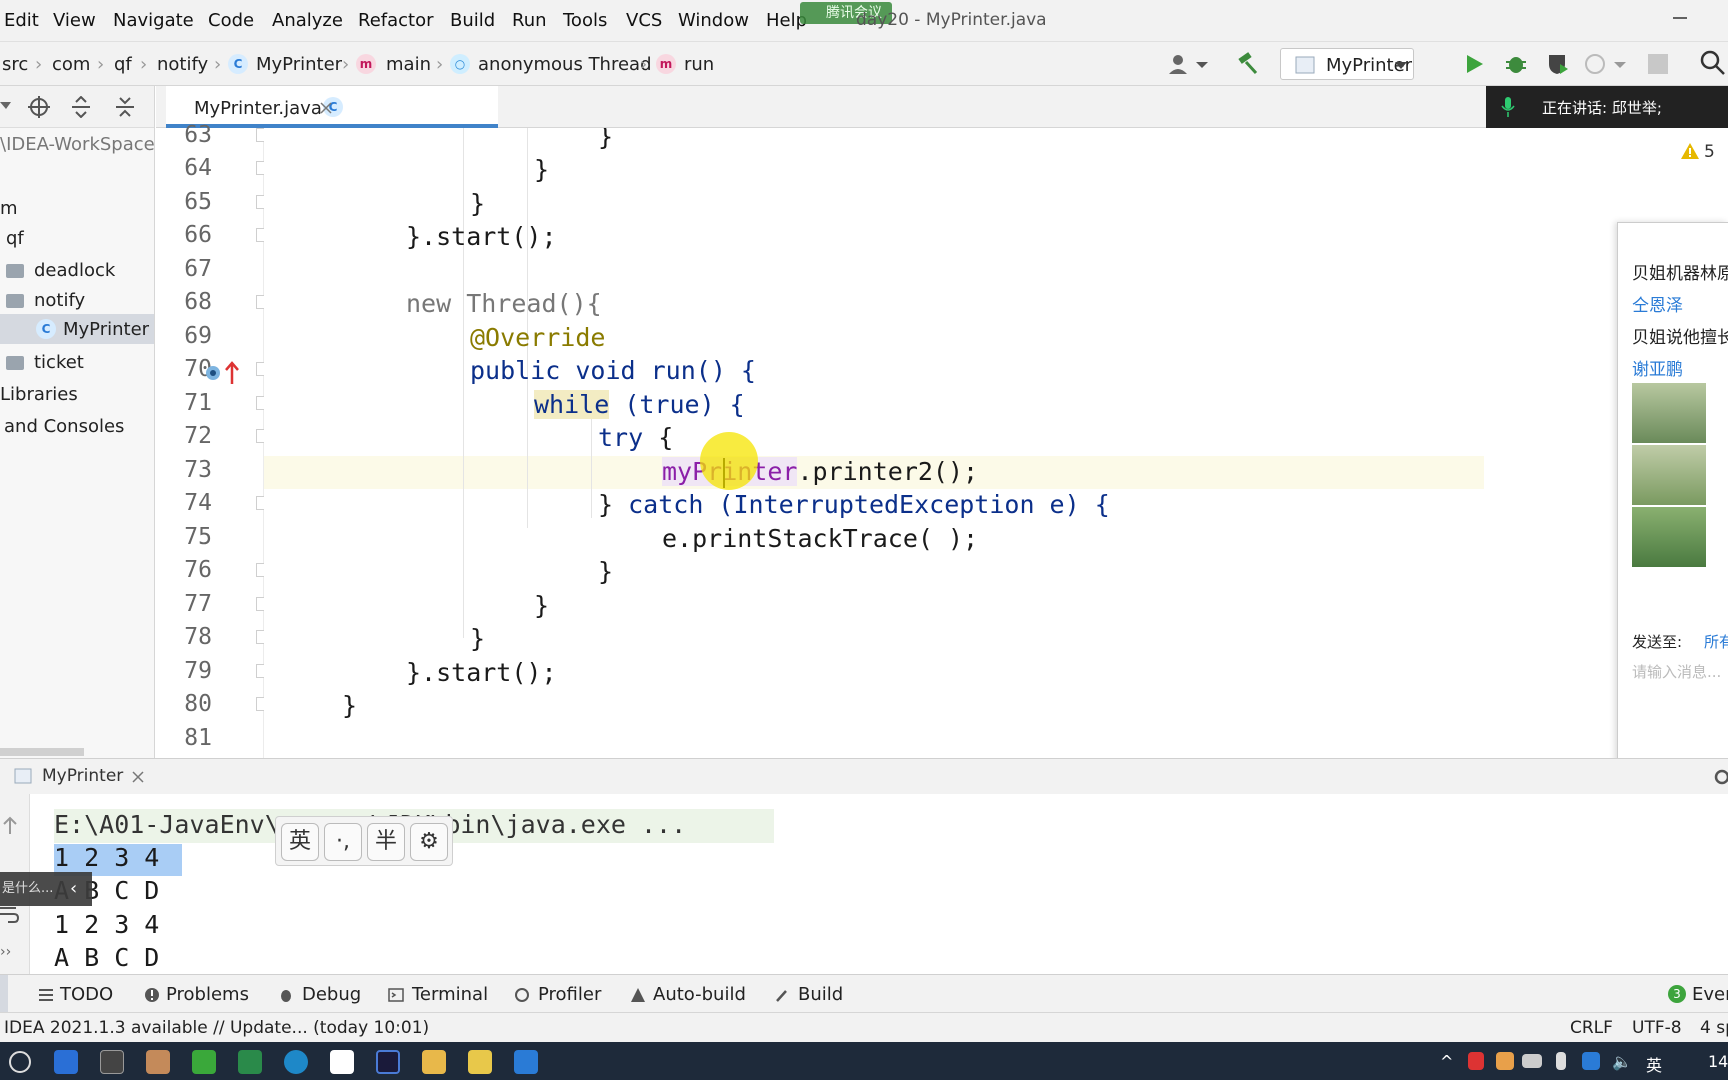  Describe the element at coordinates (565, 64) in the screenshot. I see `breadcrumb-anonymous-thread: anonymous Thread` at that location.